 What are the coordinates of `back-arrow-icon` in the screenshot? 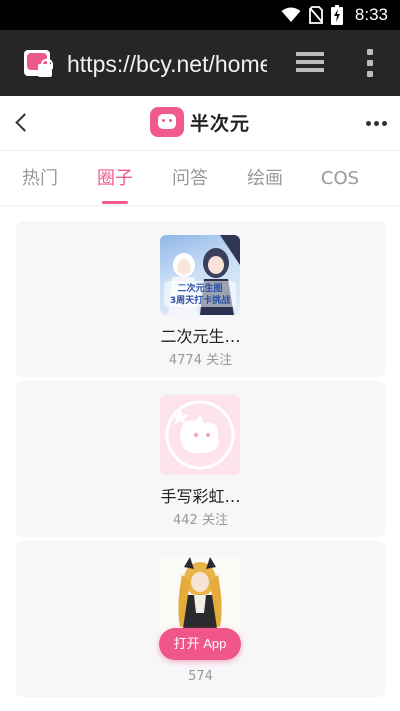 It's located at (23, 123).